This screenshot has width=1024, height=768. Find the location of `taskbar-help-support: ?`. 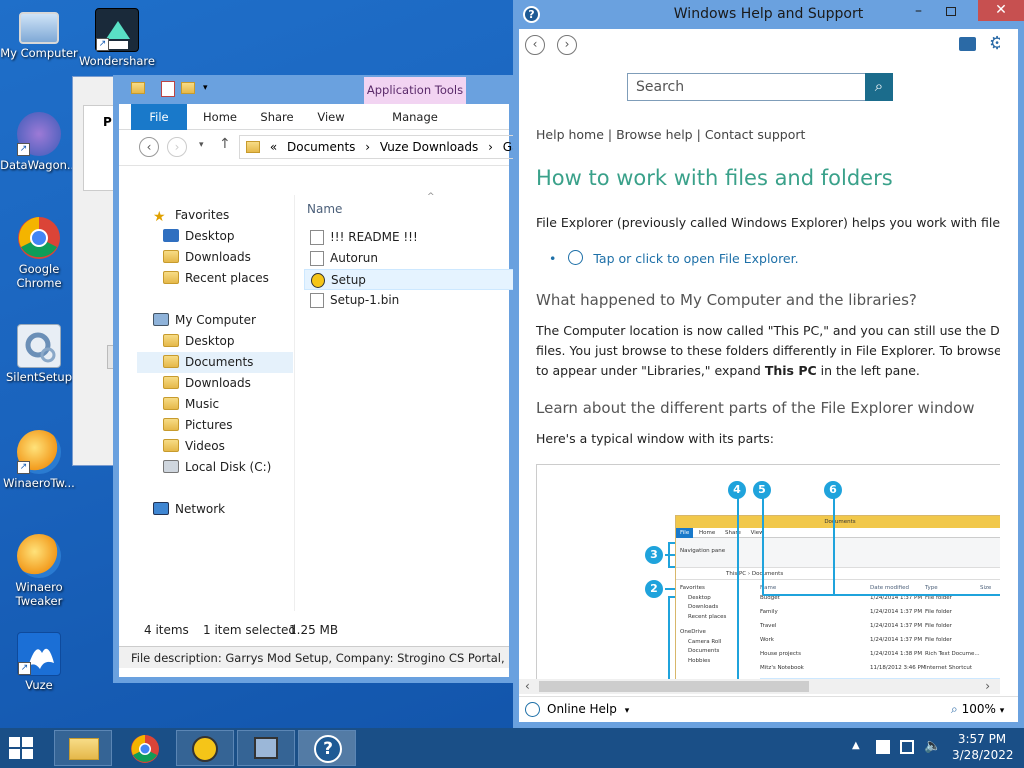

taskbar-help-support: ? is located at coordinates (327, 748).